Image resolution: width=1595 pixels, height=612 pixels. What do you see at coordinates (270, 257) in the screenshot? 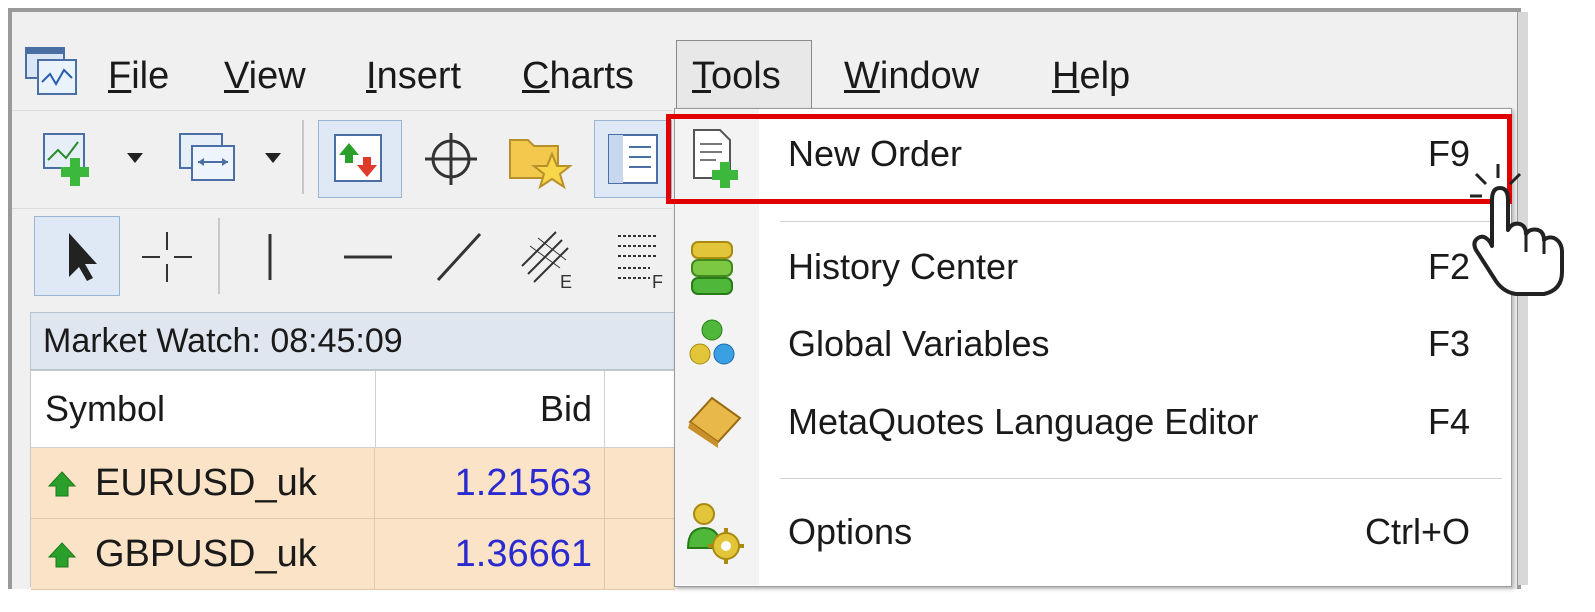
I see `vertical-line-icon` at bounding box center [270, 257].